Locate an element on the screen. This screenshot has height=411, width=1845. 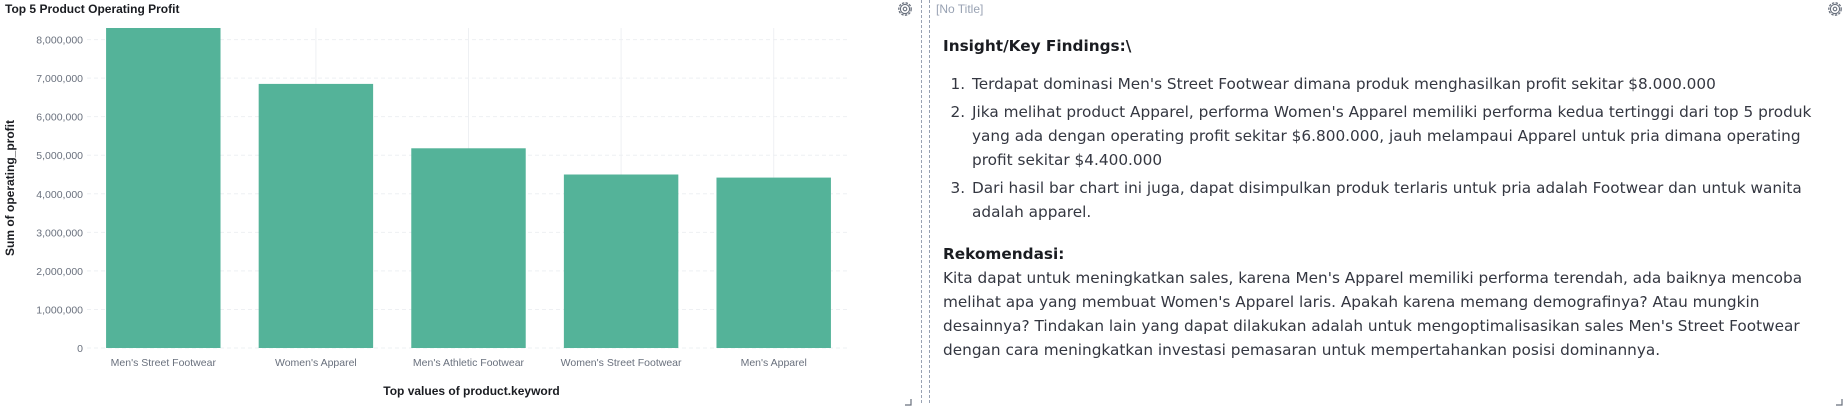
y-axis-title: Sum of operating_profit is located at coordinates (10, 188).